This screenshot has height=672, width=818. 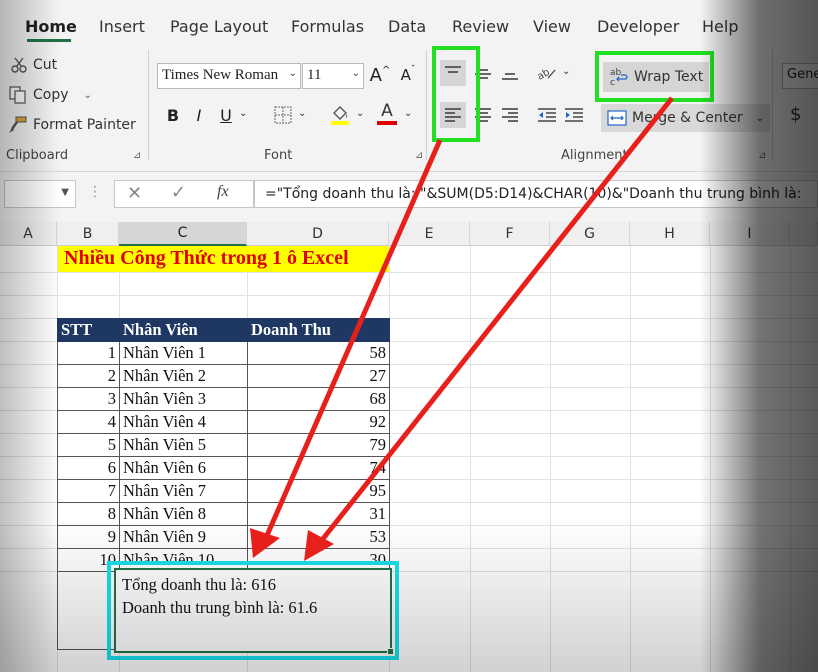 I want to click on copy-button: Copy ⌄, so click(x=50, y=95).